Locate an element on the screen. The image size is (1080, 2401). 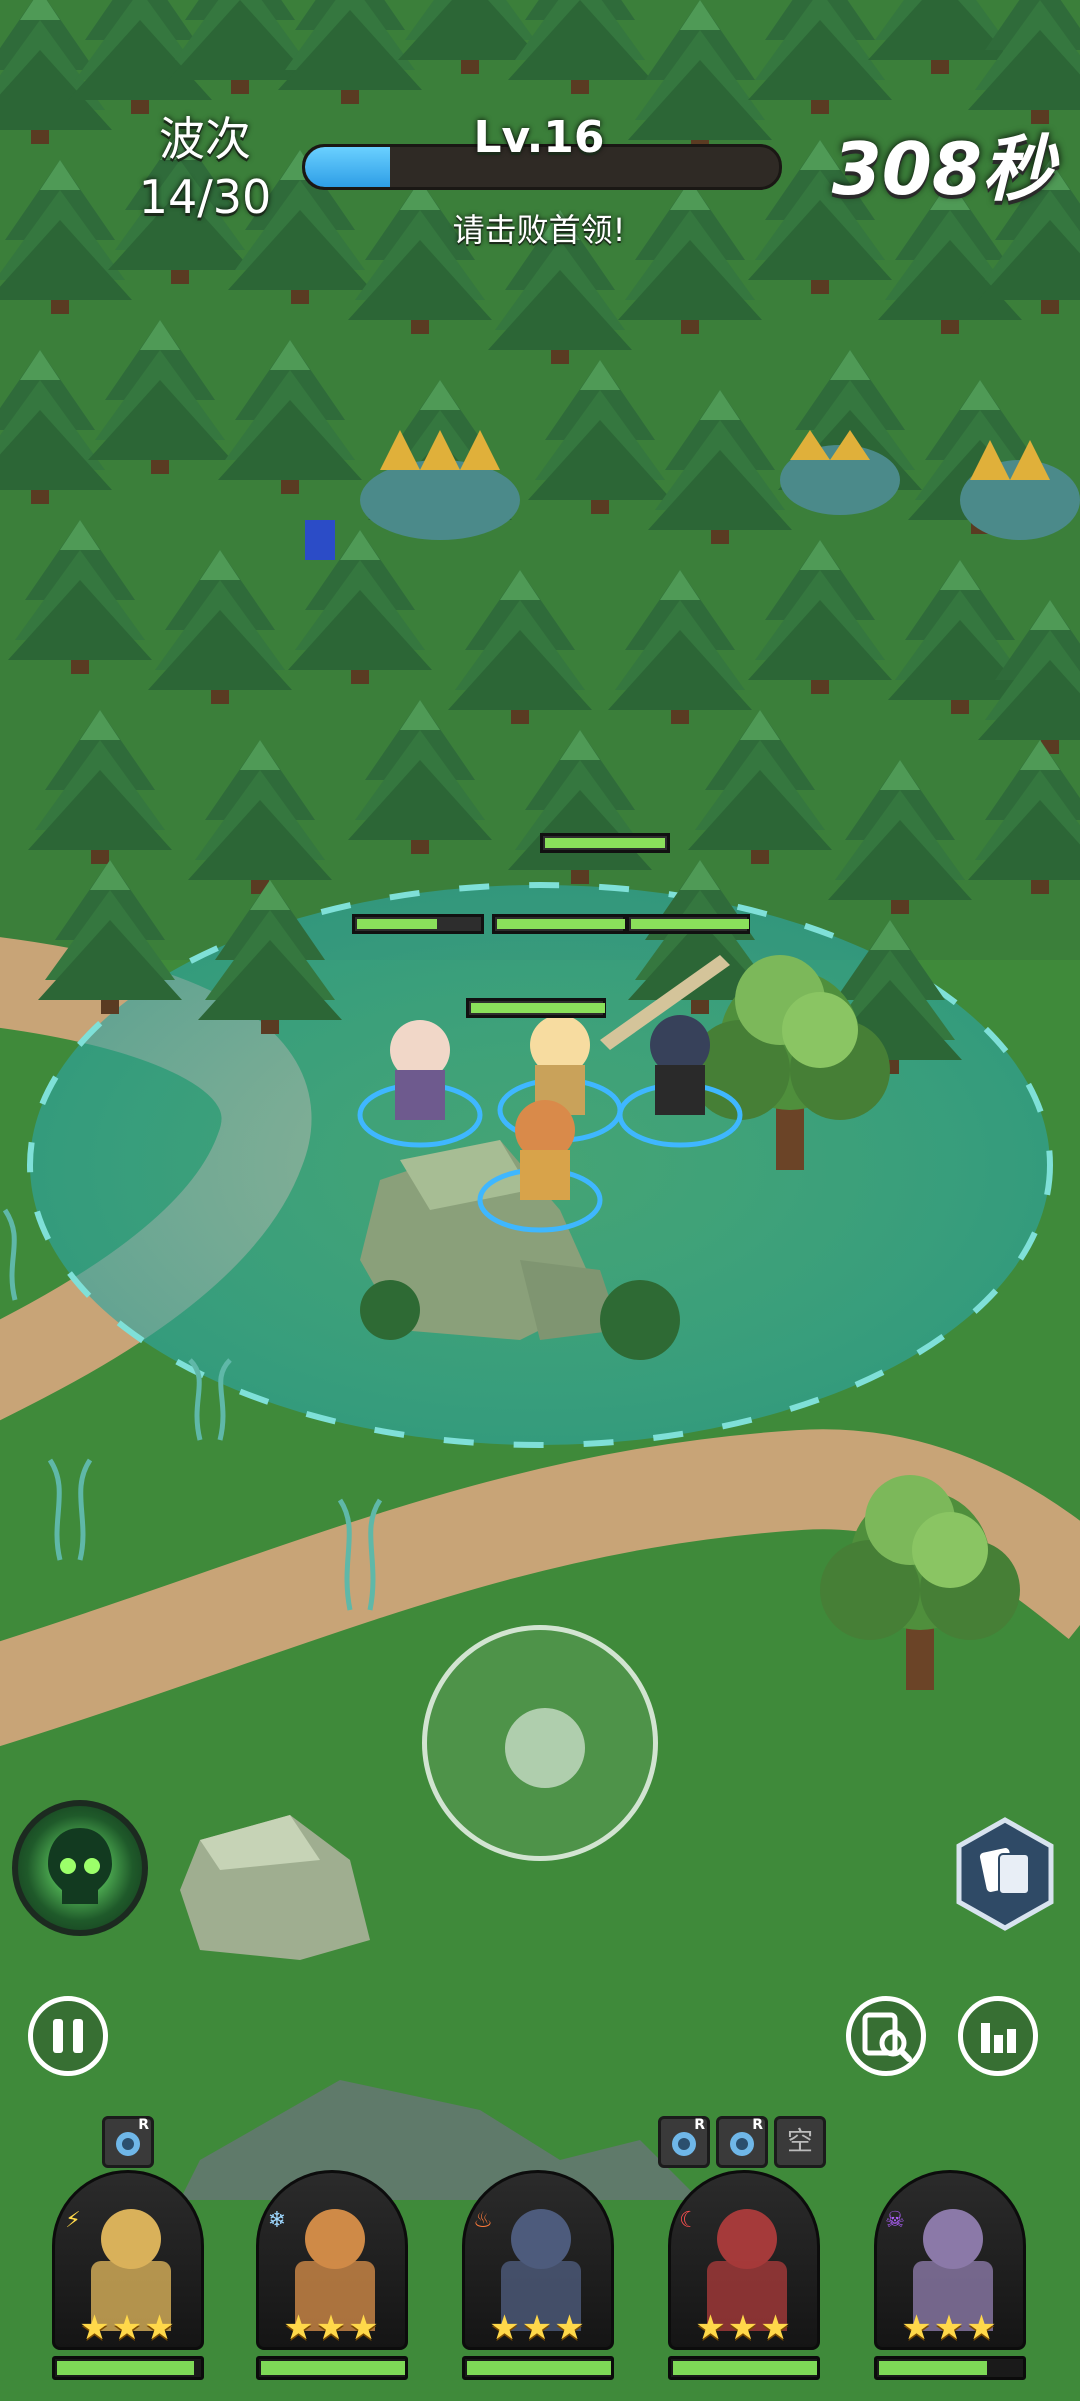
movement-joystick is located at coordinates (540, 1743).